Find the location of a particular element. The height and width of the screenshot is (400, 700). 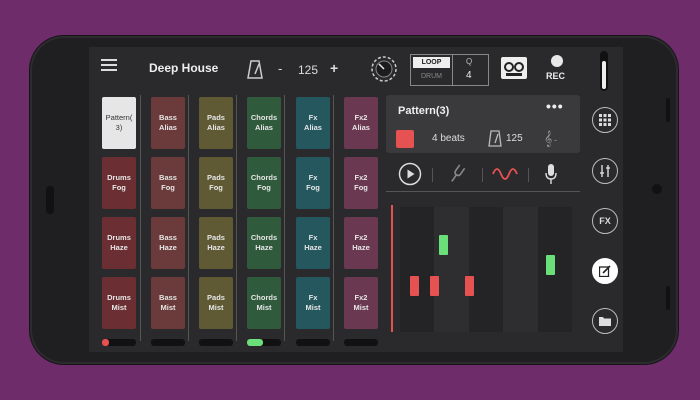

mixer-button is located at coordinates (605, 171).